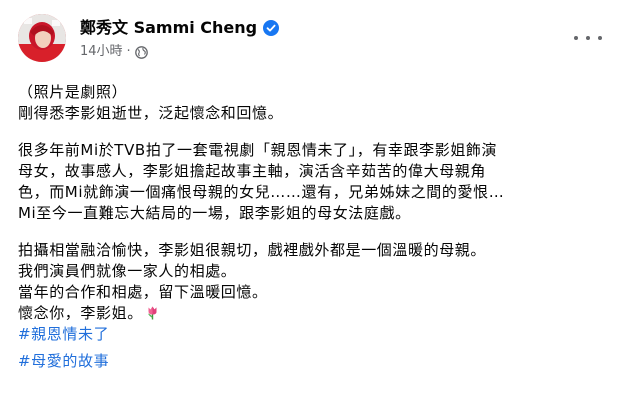 Image resolution: width=632 pixels, height=405 pixels. Describe the element at coordinates (214, 213) in the screenshot. I see `text-line: Mi至今一直難忘大結局的一場，跟李影姐的母女法庭戲。` at that location.